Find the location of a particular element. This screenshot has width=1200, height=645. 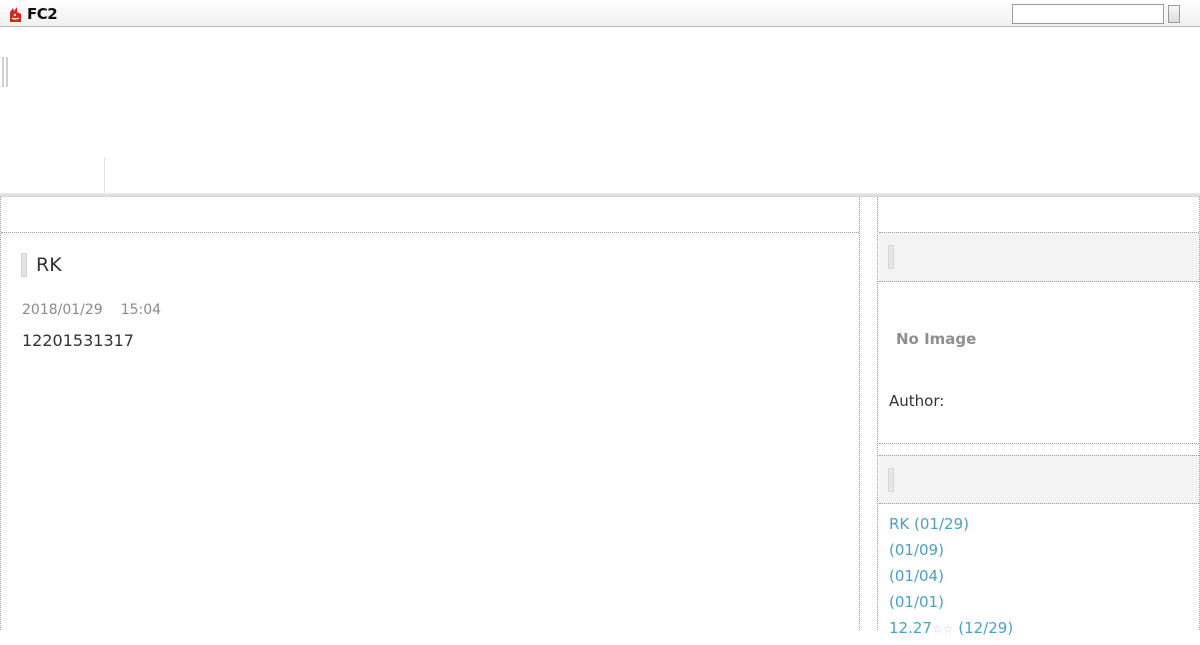

recent-entry-date: (01/01) is located at coordinates (916, 602).